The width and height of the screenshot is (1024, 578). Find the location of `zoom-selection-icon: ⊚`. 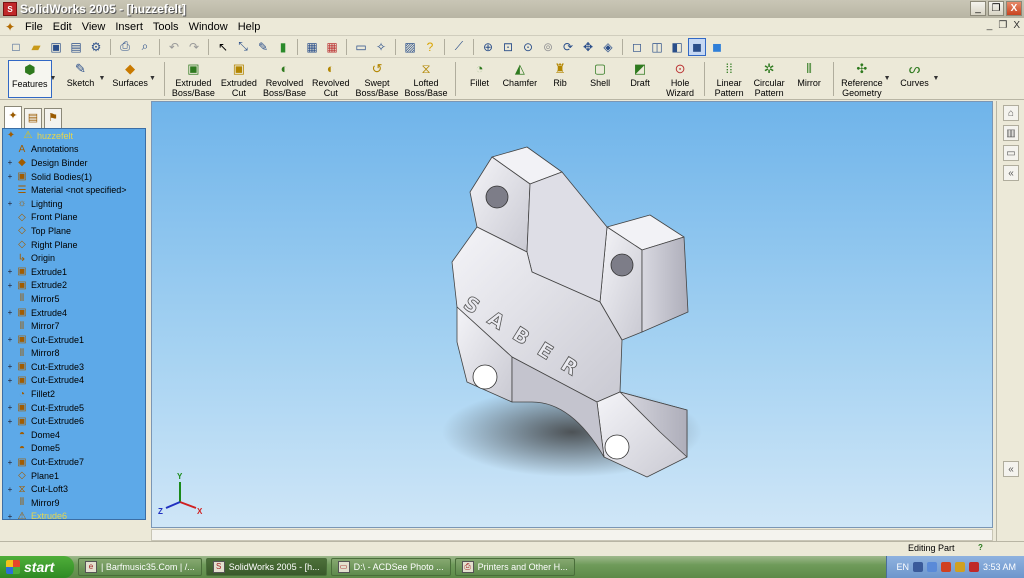

zoom-selection-icon: ⊚ is located at coordinates (548, 47).